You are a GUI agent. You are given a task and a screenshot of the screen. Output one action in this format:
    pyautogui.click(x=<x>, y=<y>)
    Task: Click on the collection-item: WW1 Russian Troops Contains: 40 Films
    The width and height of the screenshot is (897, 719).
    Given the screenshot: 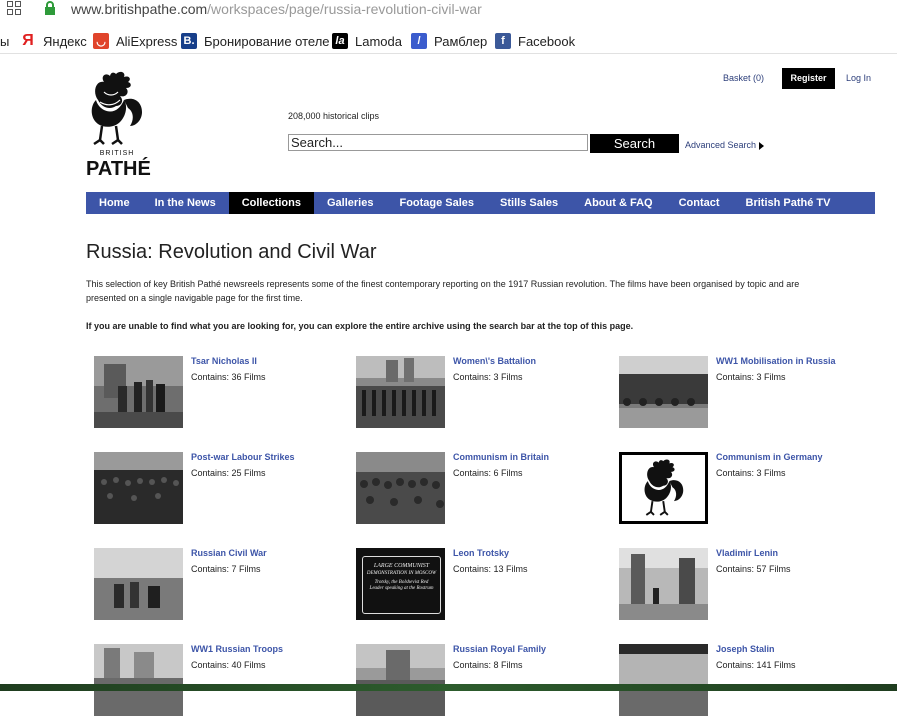 What is the action you would take?
    pyautogui.click(x=224, y=681)
    